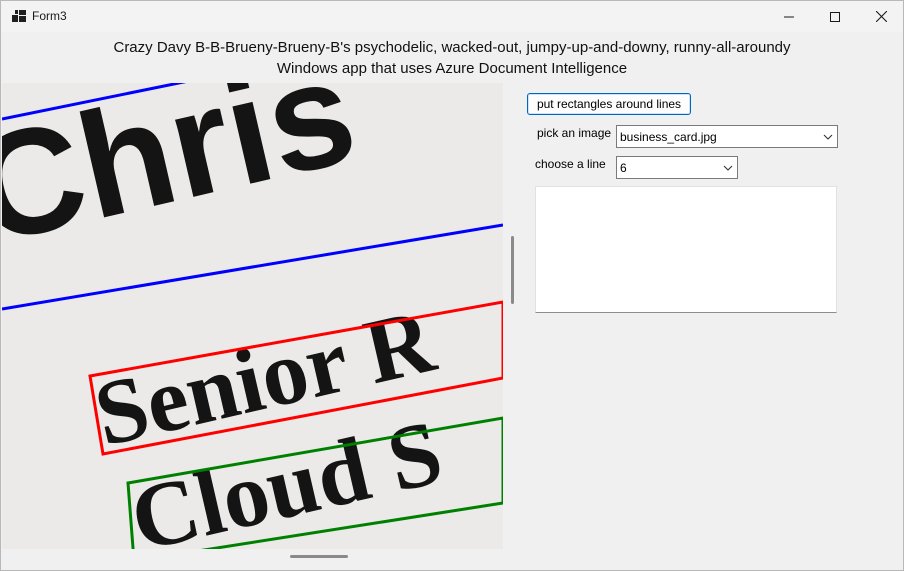  I want to click on pick-image-label: pick an image, so click(574, 133).